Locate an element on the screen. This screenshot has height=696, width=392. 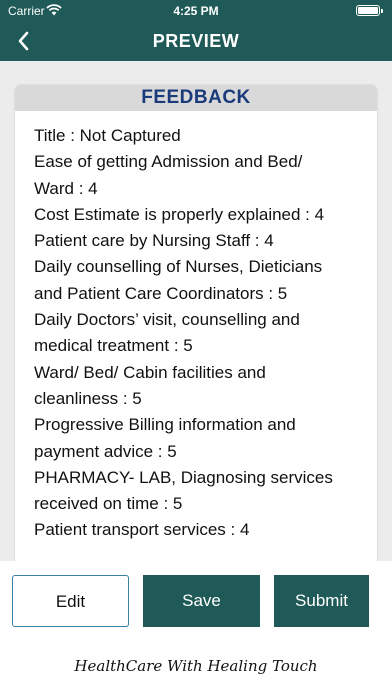
feedback-line: Progressive Billing information and is located at coordinates (165, 425).